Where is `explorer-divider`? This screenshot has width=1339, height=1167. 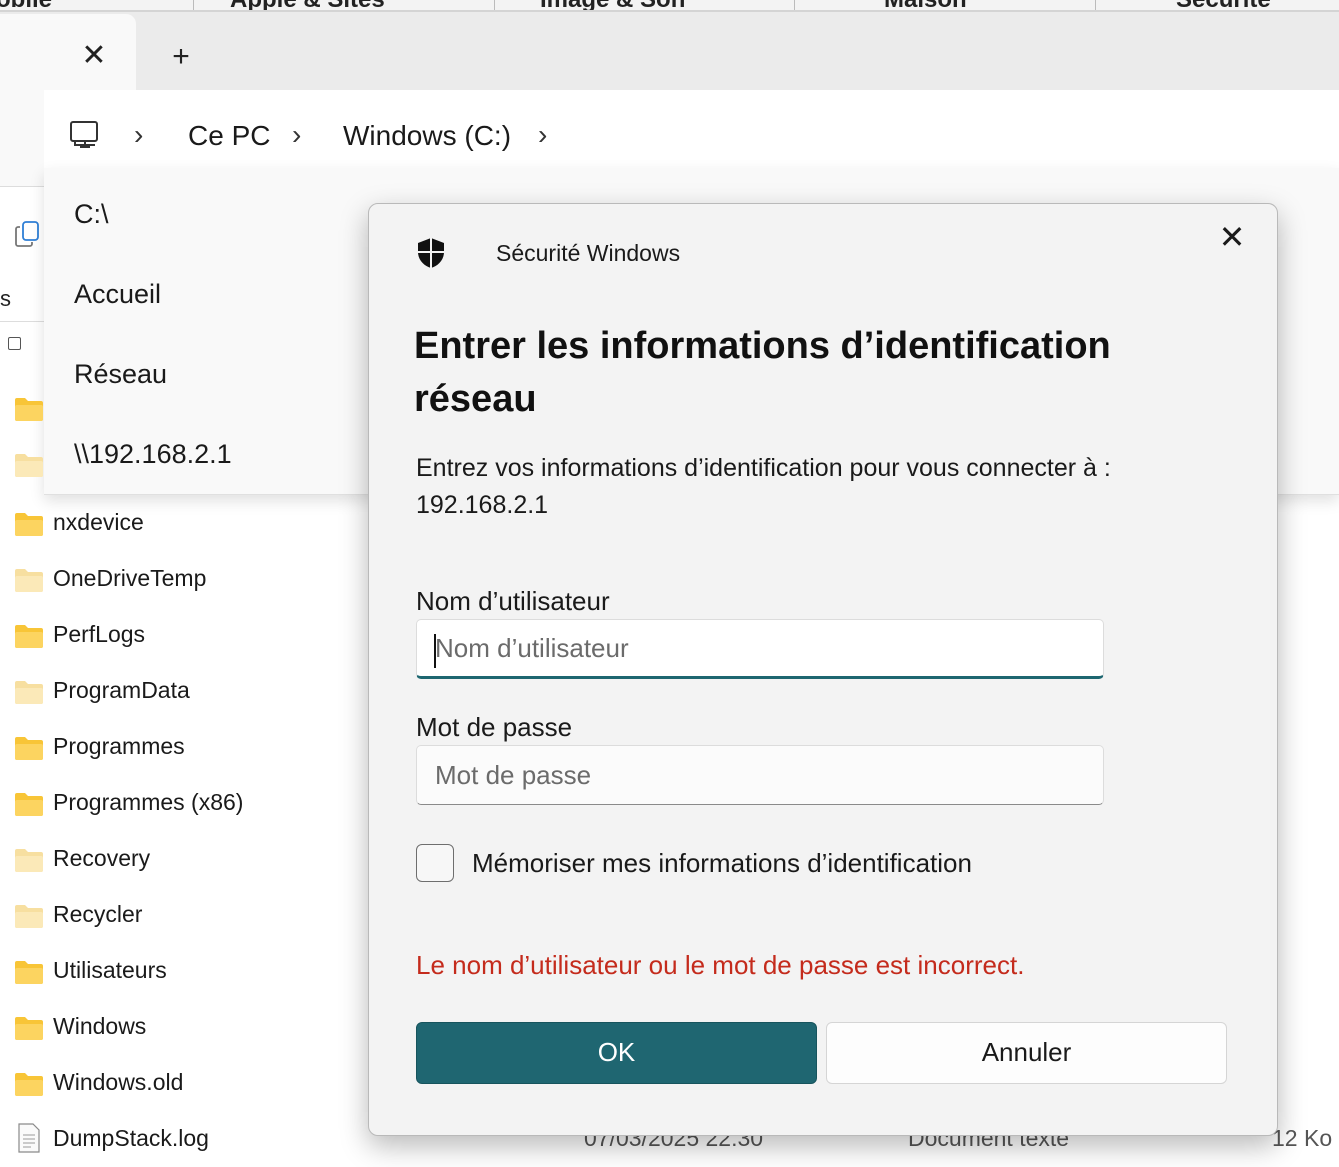
explorer-divider is located at coordinates (22, 186).